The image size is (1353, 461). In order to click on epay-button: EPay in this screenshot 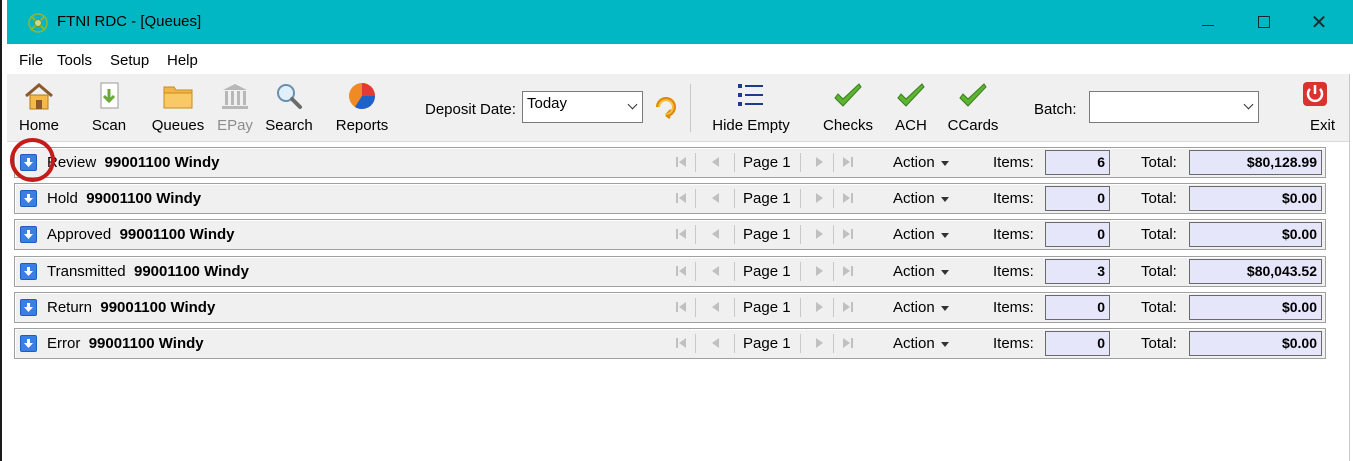, I will do `click(235, 108)`.